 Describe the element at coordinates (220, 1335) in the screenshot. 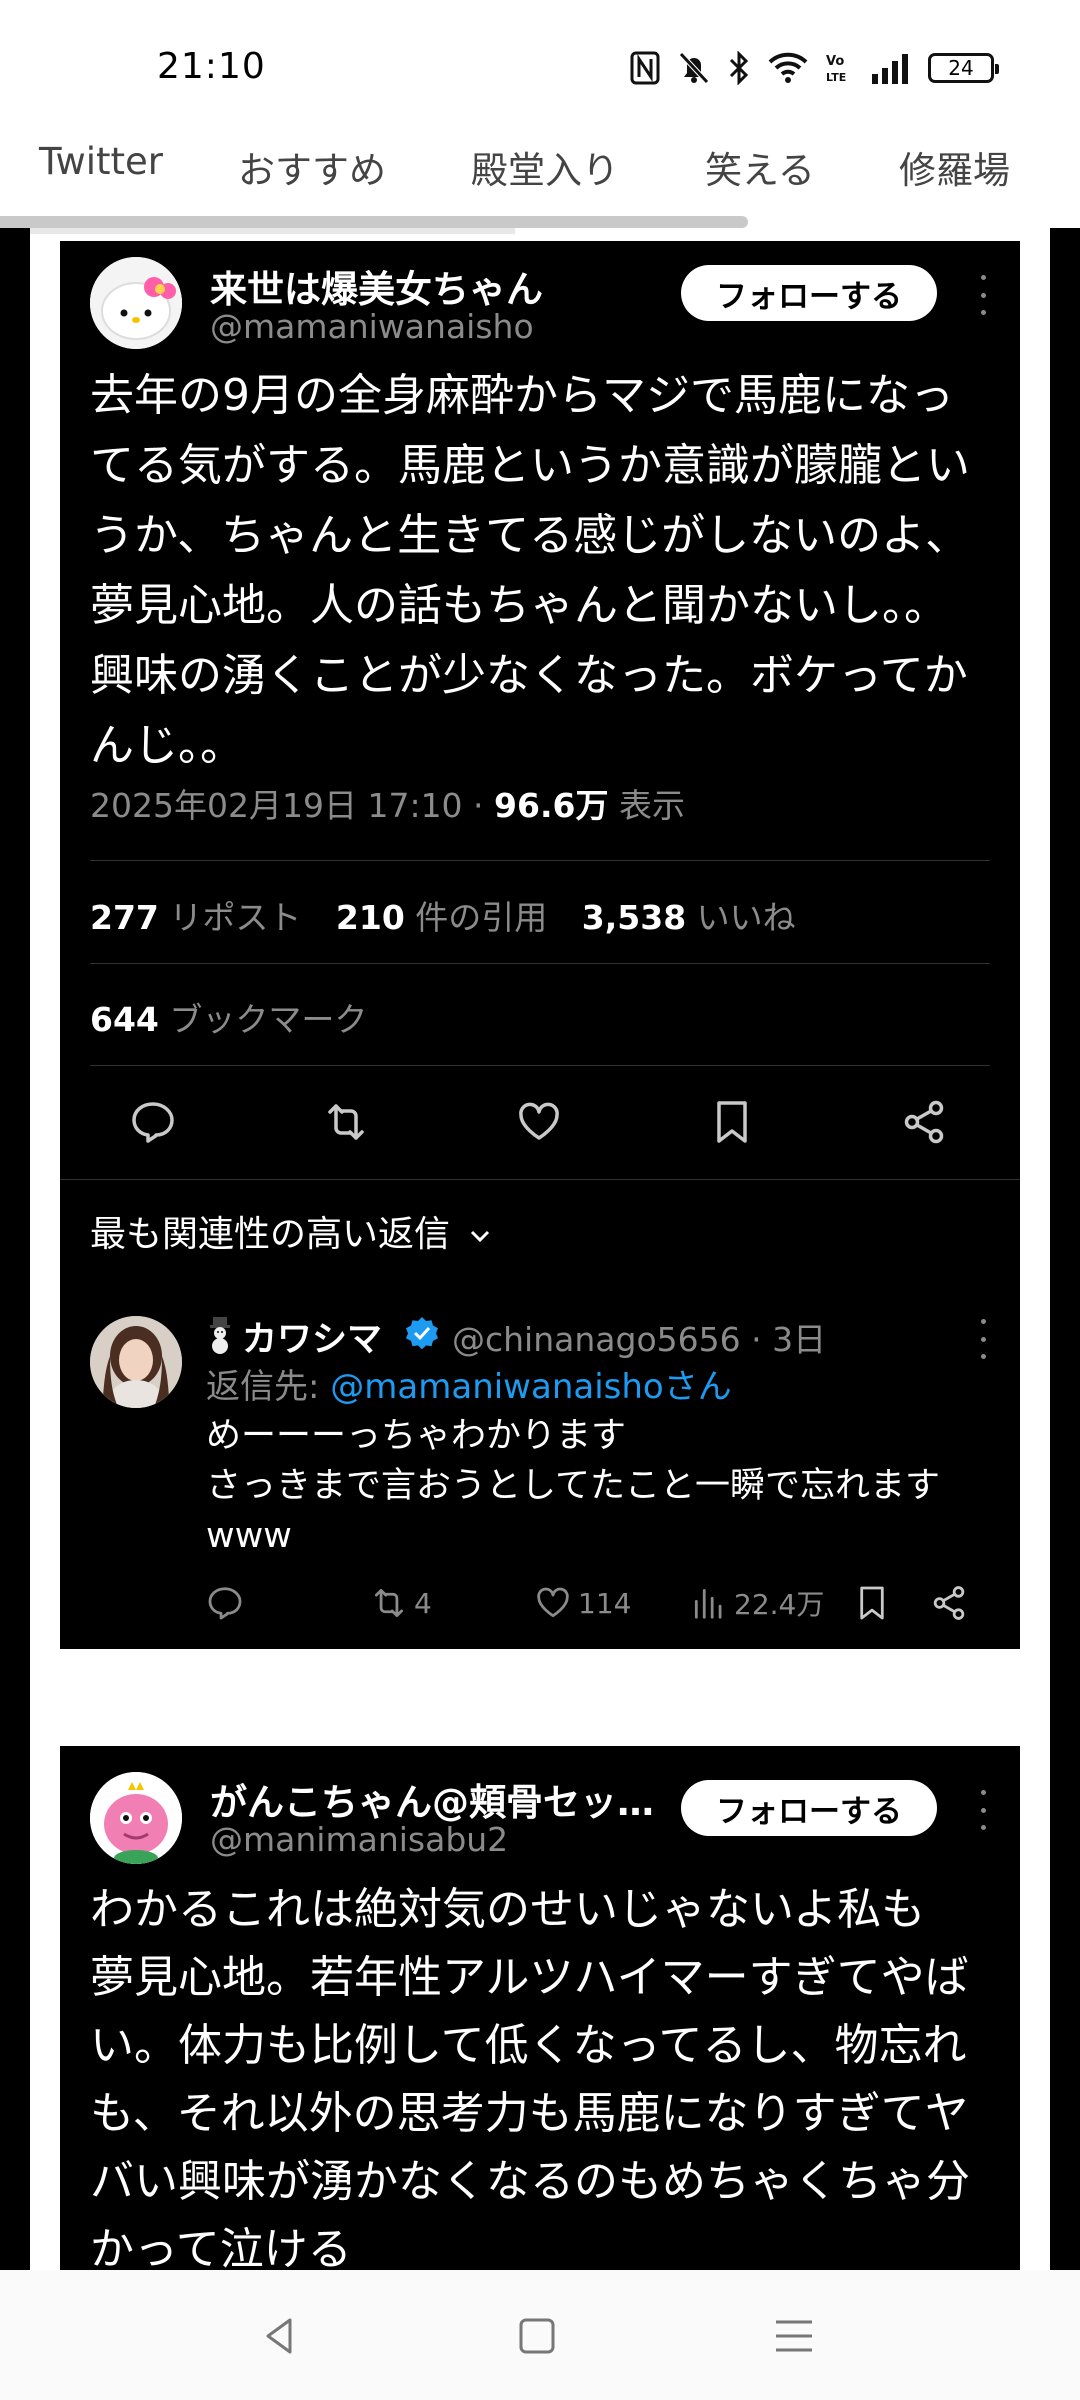

I see `snowman-icon` at that location.